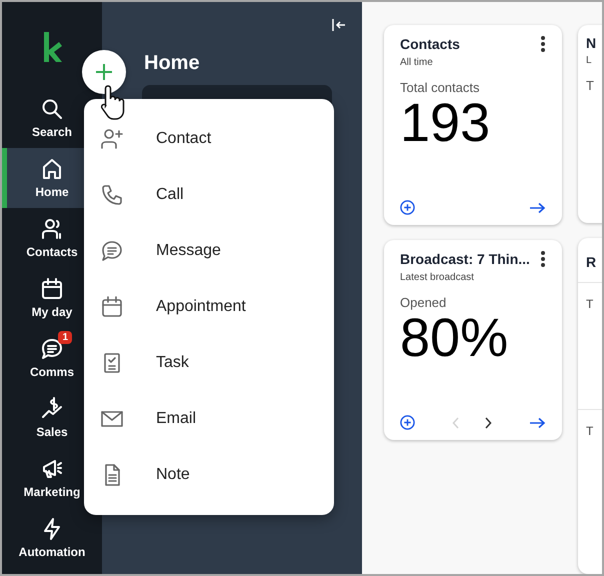  What do you see at coordinates (52, 538) in the screenshot?
I see `nav-item: Automation` at bounding box center [52, 538].